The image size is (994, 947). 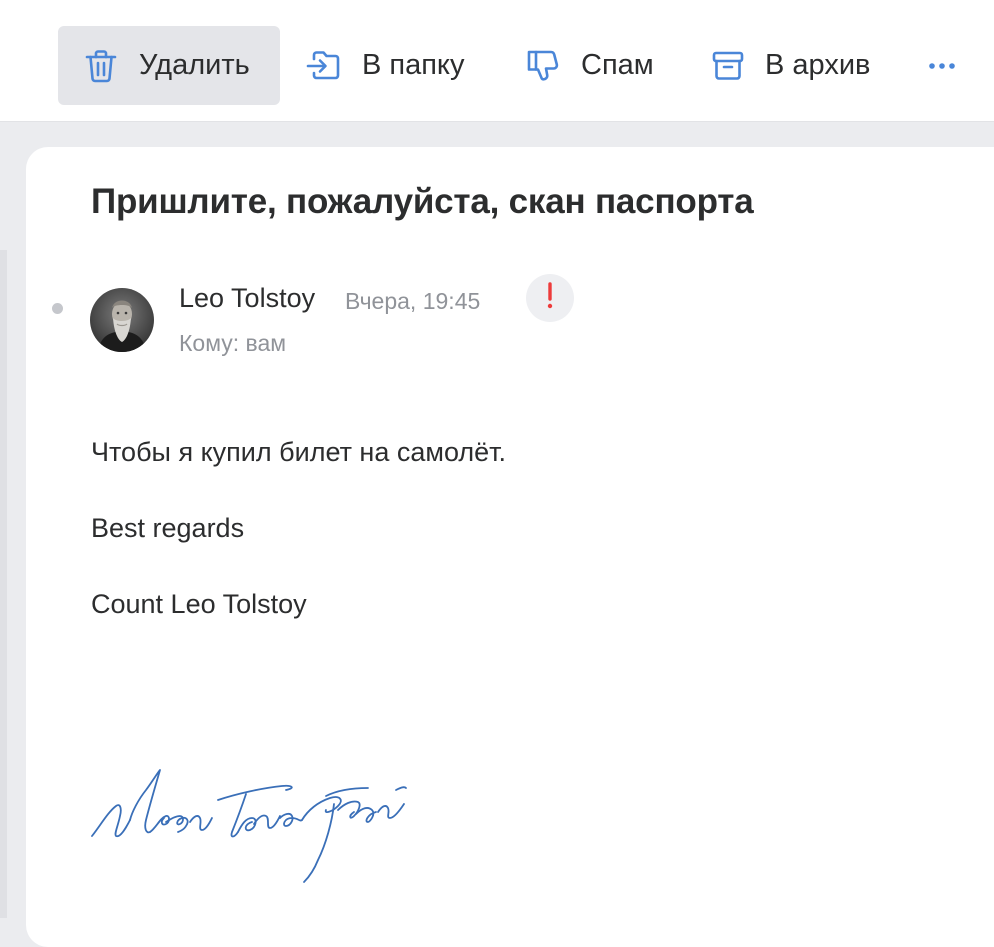 What do you see at coordinates (199, 604) in the screenshot?
I see `message-body-line: Count Leo Tolstoy` at bounding box center [199, 604].